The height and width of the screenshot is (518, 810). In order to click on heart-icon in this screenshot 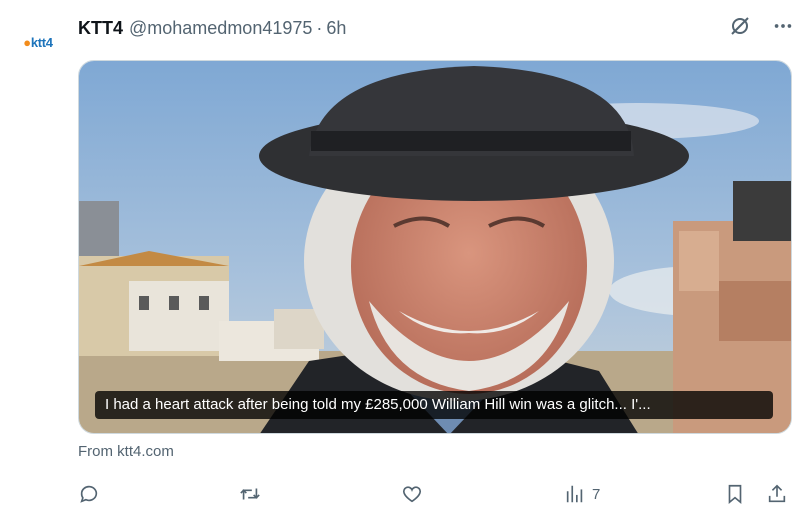, I will do `click(412, 494)`.